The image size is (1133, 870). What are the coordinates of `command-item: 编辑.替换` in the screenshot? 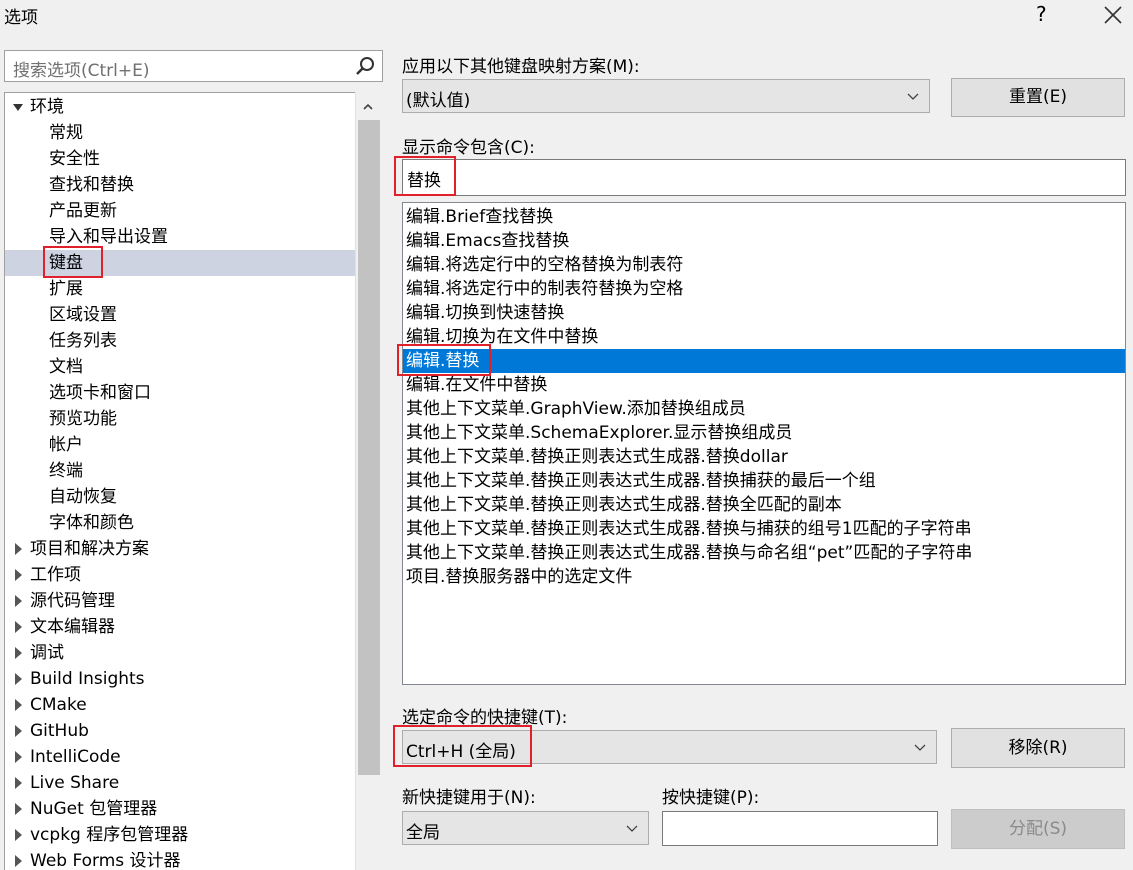 It's located at (764, 361).